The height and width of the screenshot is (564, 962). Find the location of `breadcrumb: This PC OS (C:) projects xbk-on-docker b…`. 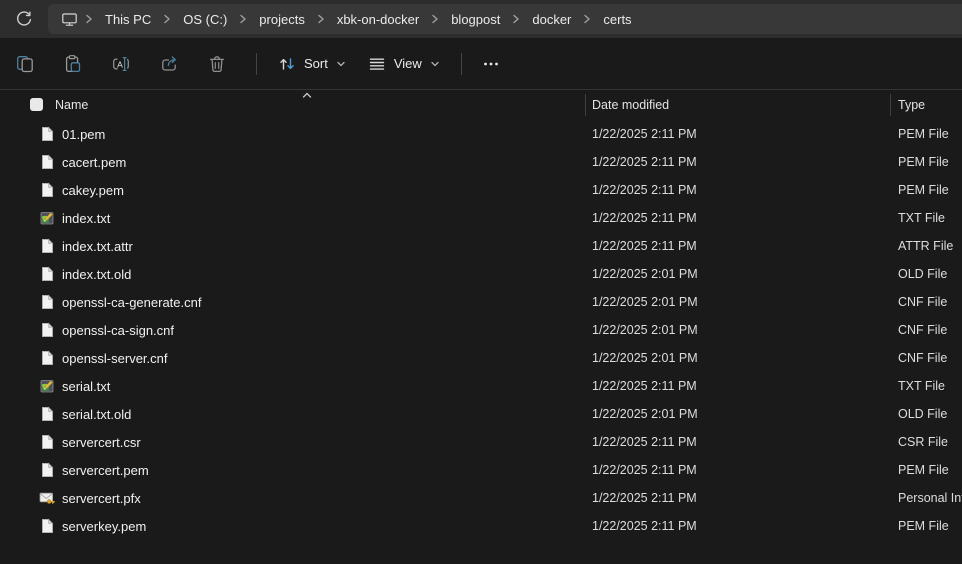

breadcrumb: This PC OS (C:) projects xbk-on-docker b… is located at coordinates (361, 19).